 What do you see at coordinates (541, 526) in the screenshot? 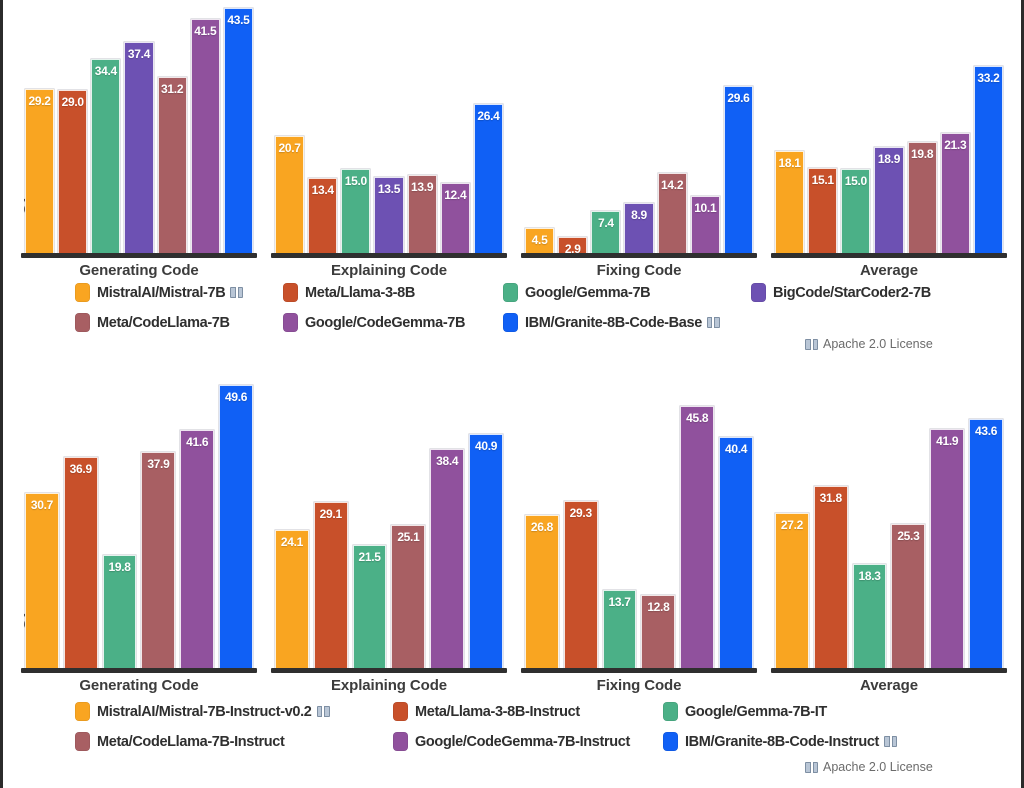
I see `bar-value-label: 26.8` at bounding box center [541, 526].